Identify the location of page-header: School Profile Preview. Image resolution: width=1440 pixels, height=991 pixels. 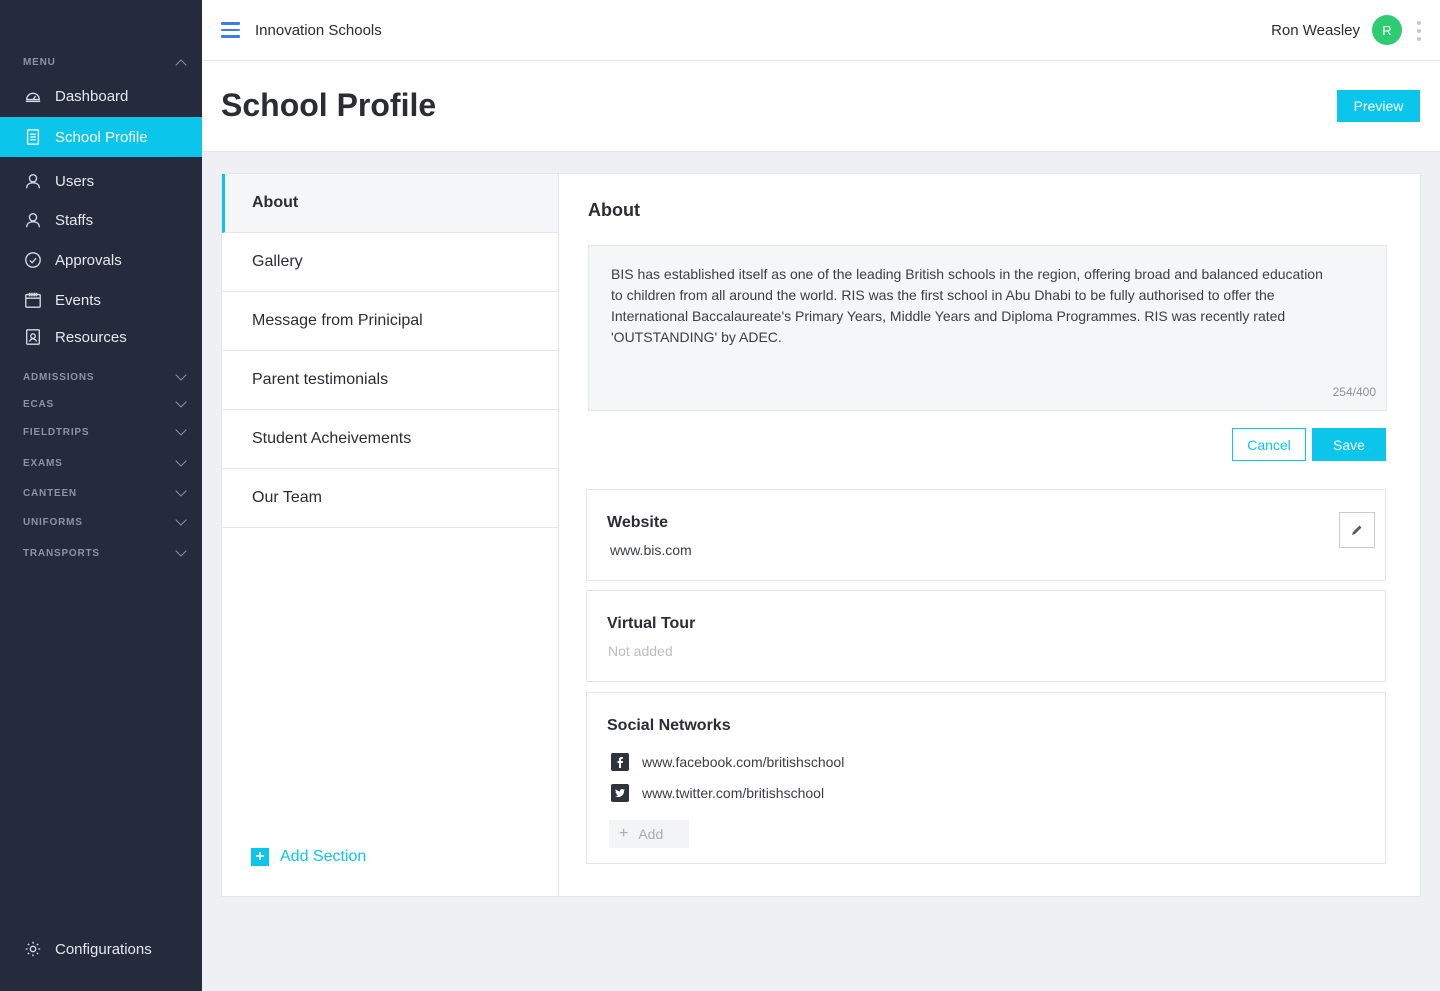
(821, 106).